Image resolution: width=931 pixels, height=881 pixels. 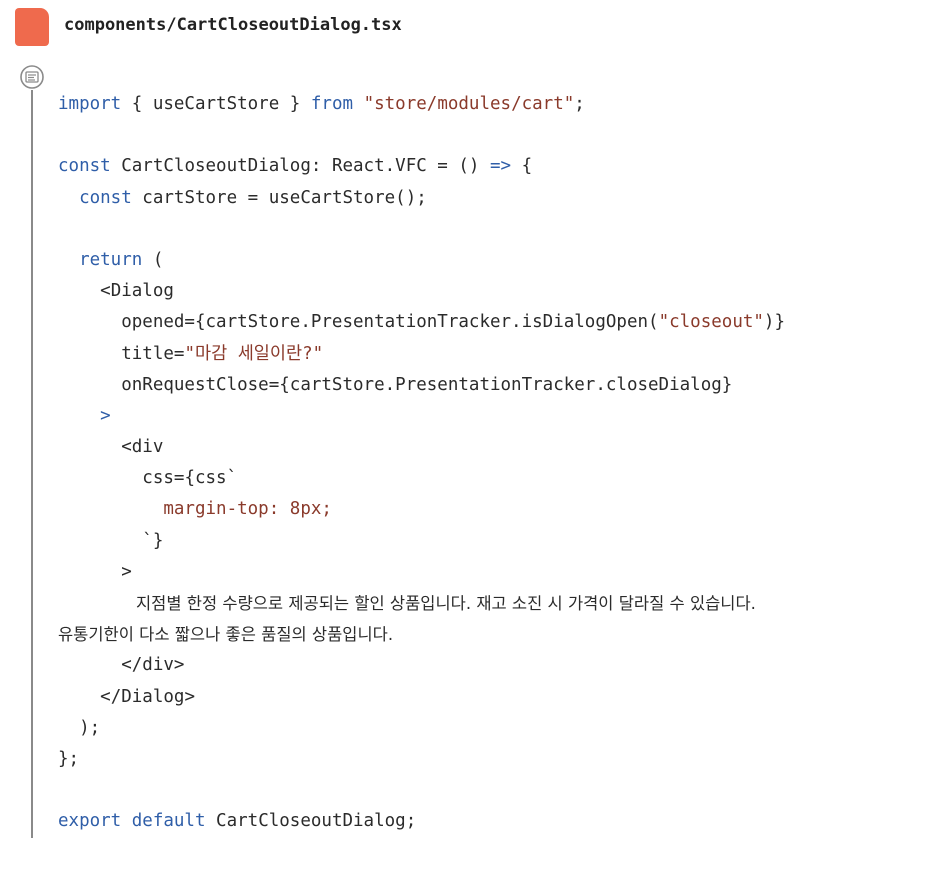 I want to click on code-line-div-close: </div>, so click(x=488, y=665).